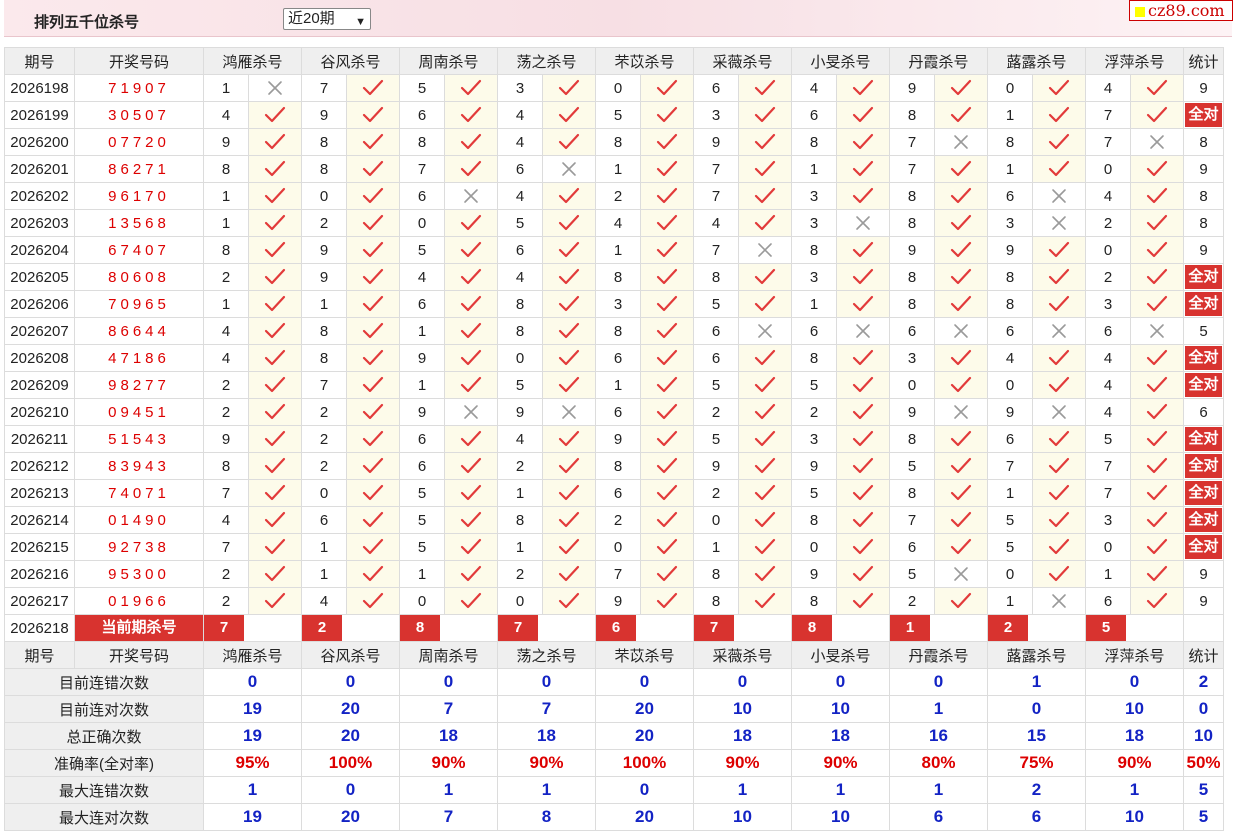 The width and height of the screenshot is (1233, 836). Describe the element at coordinates (546, 682) in the screenshot. I see `summary-value: 0` at that location.